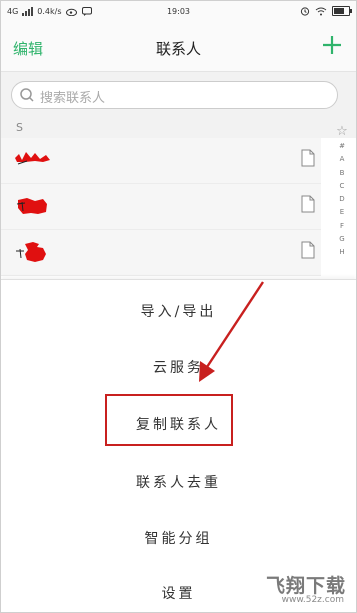 Image resolution: width=357 pixels, height=613 pixels. I want to click on plus-icon, so click(332, 45).